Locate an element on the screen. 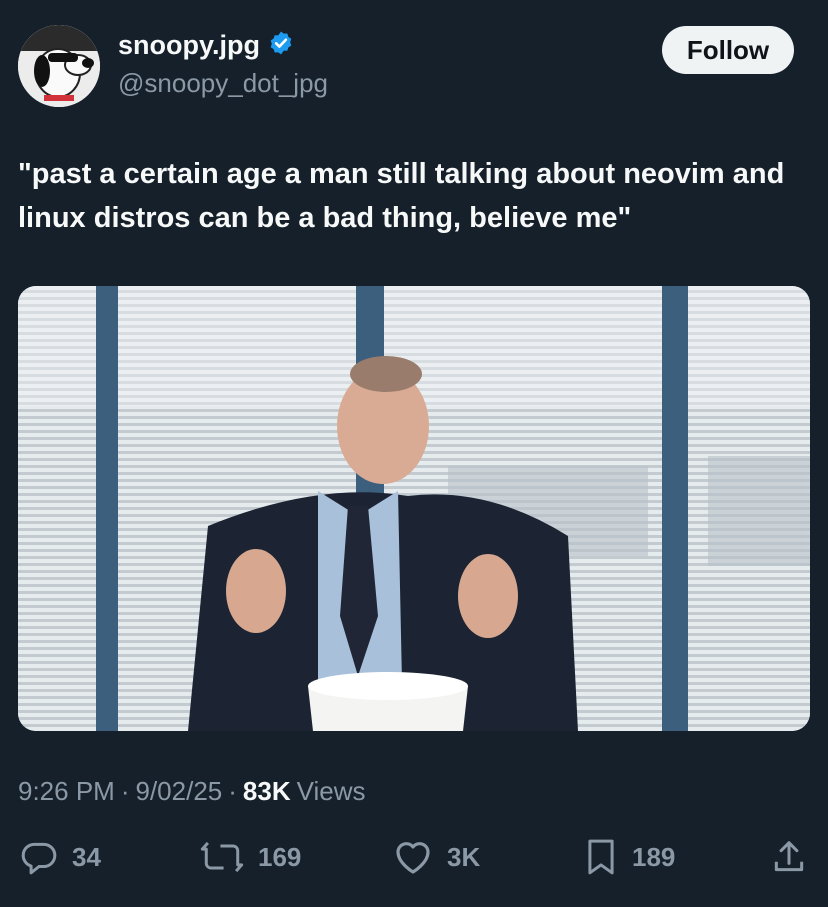 This screenshot has width=828, height=907. repost-button: 169 is located at coordinates (250, 857).